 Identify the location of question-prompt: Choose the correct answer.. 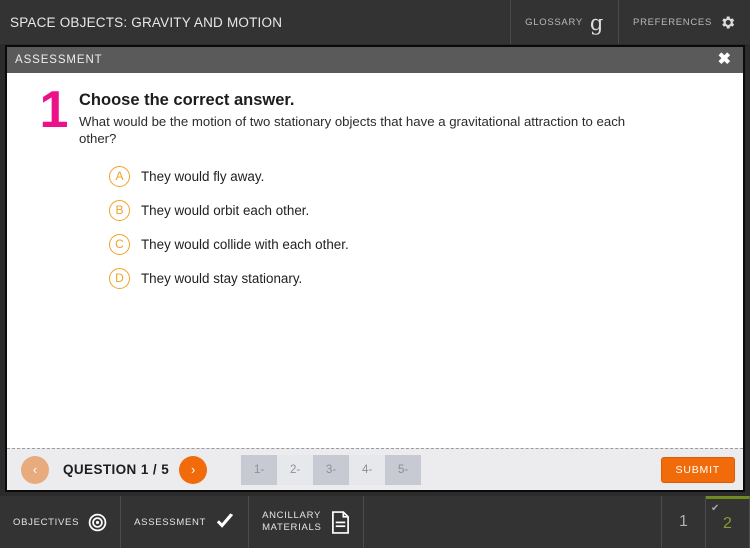
(187, 100).